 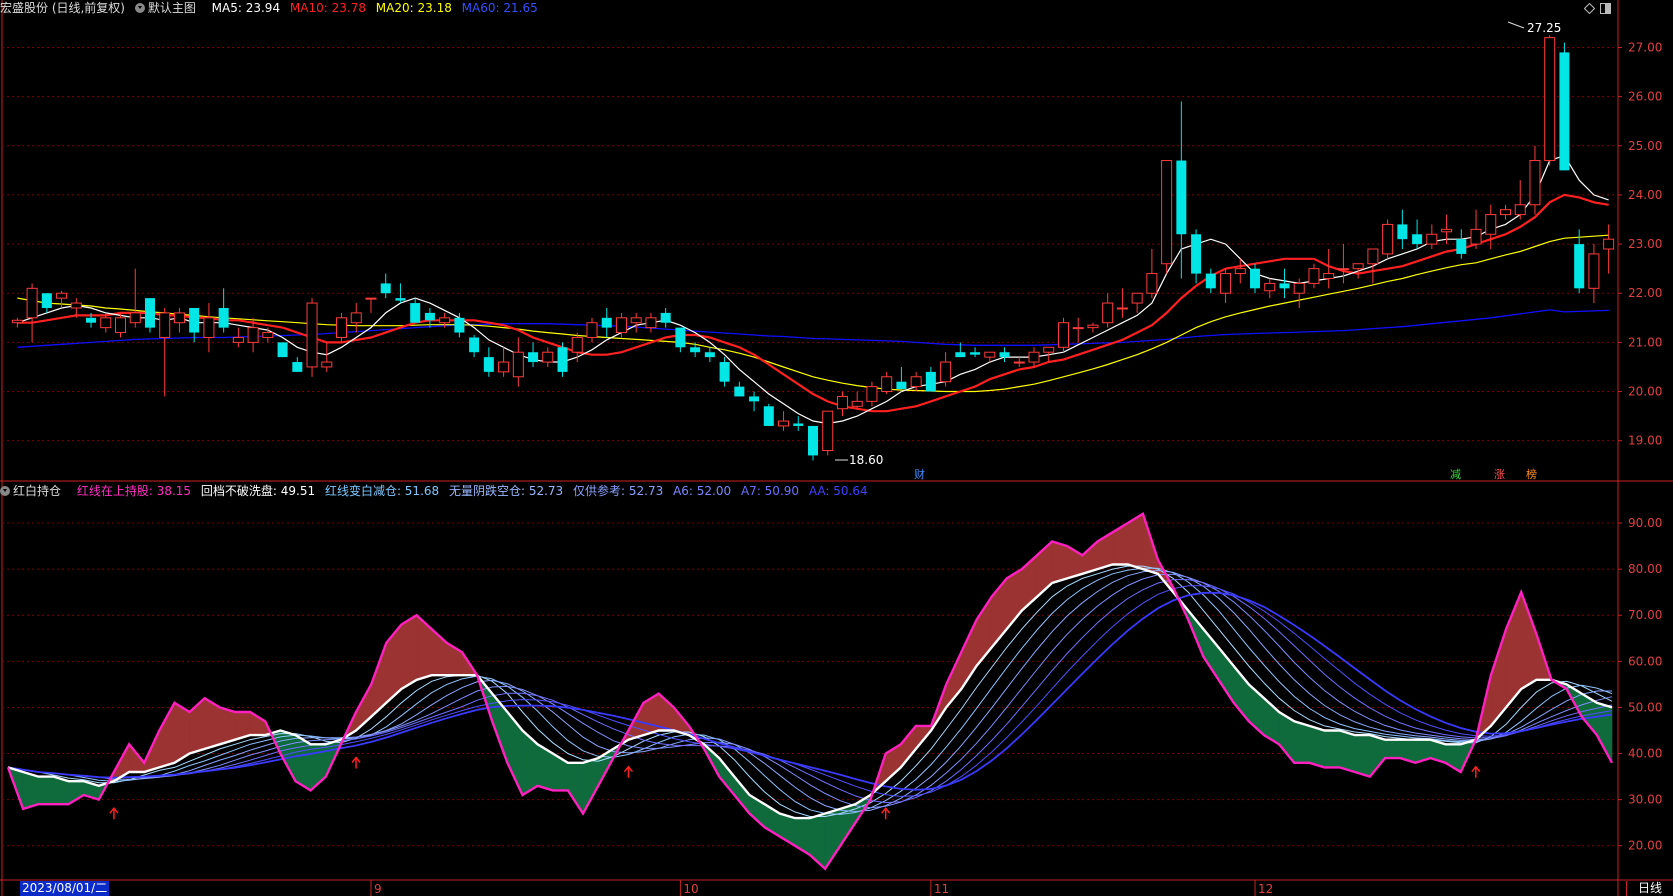 What do you see at coordinates (1645, 392) in the screenshot?
I see `y-tick-label: 20.00` at bounding box center [1645, 392].